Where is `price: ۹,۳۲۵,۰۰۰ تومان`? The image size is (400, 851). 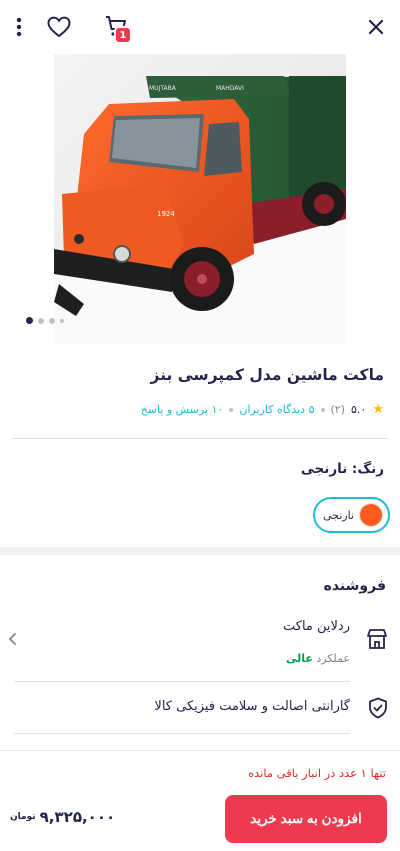
price: ۹,۳۲۵,۰۰۰ تومان is located at coordinates (62, 817).